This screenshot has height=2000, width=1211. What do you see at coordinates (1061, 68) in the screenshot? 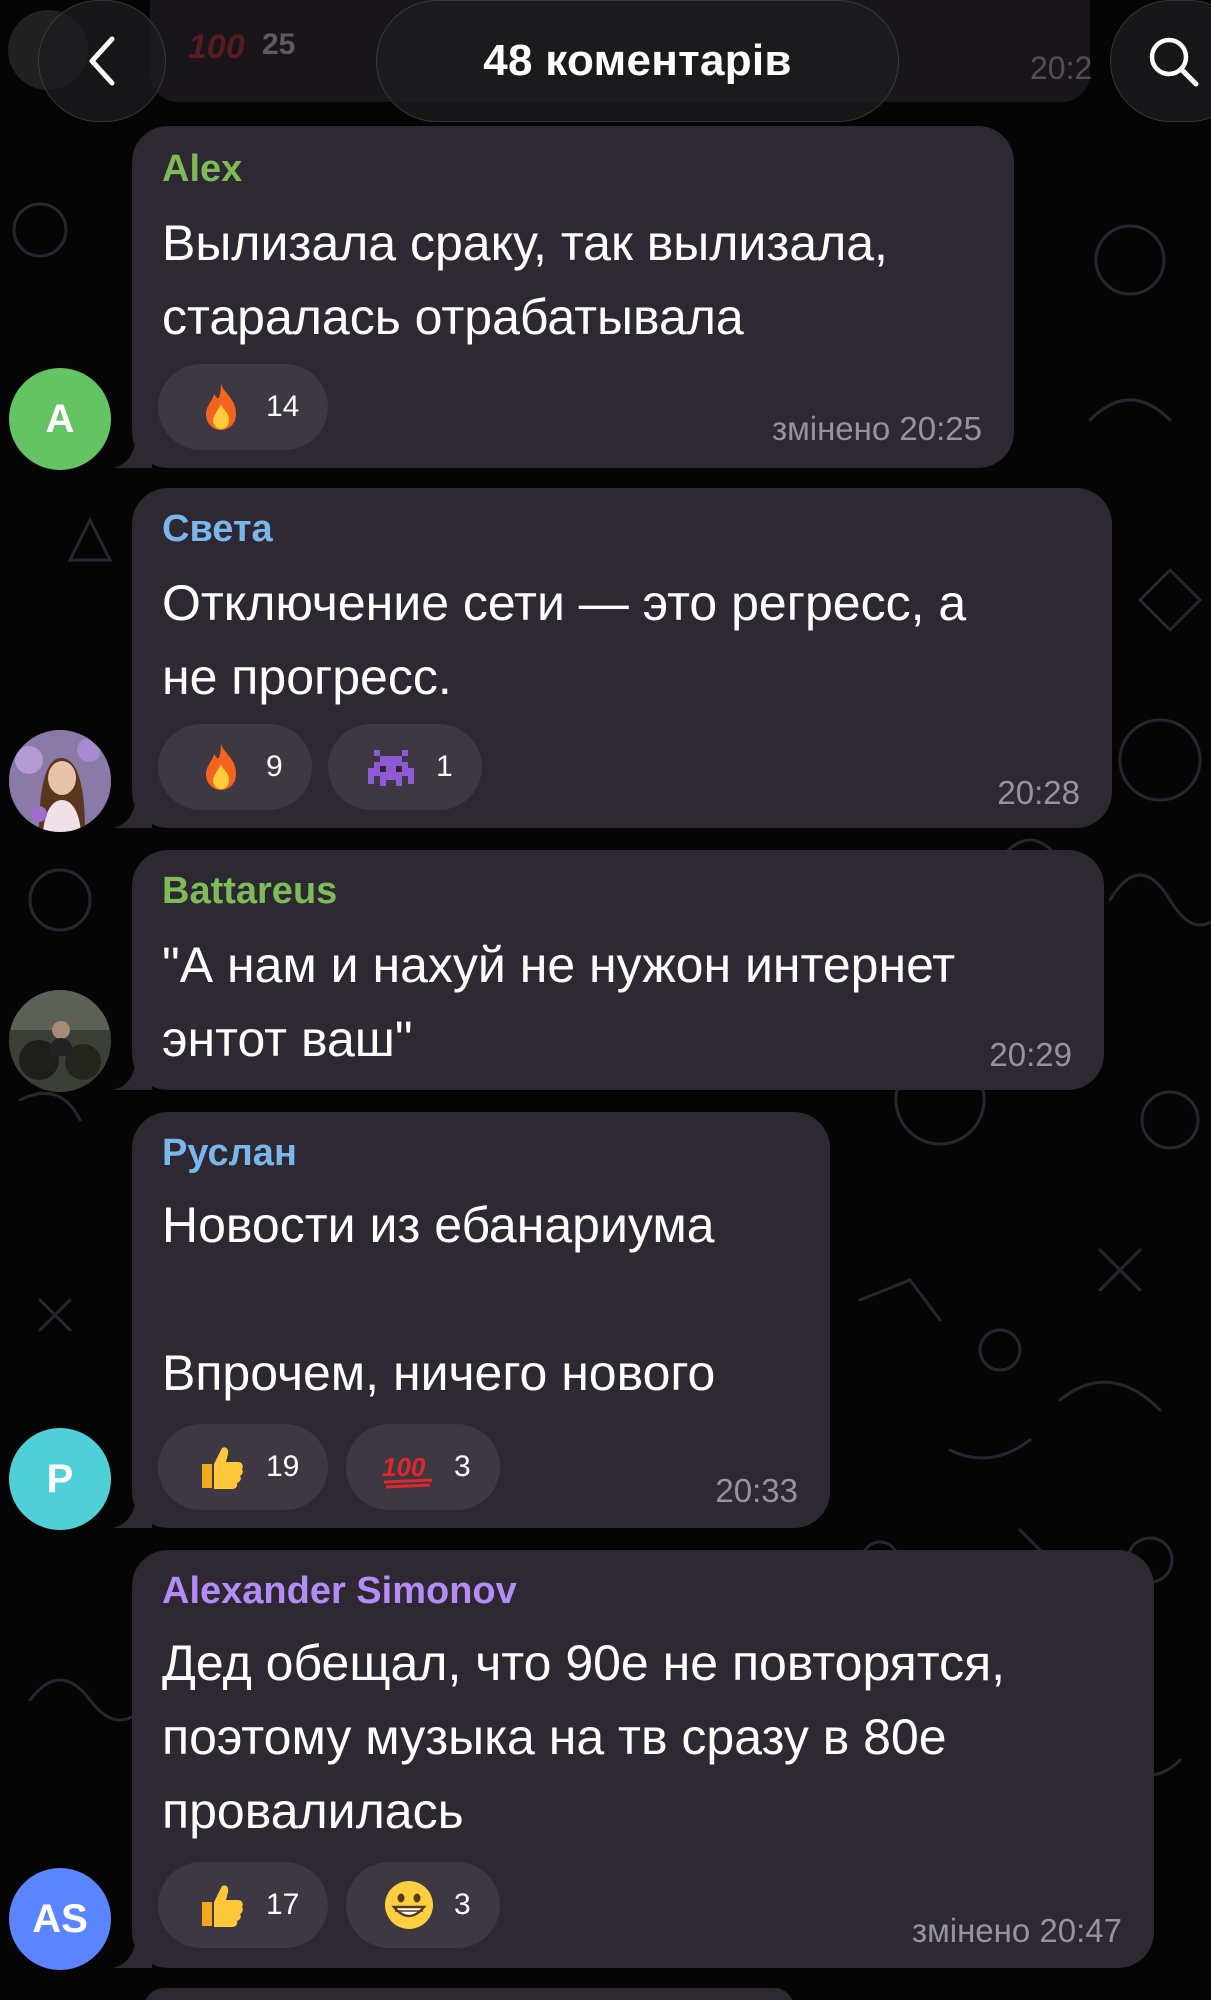
I see `previous-message-time: 20:2` at bounding box center [1061, 68].